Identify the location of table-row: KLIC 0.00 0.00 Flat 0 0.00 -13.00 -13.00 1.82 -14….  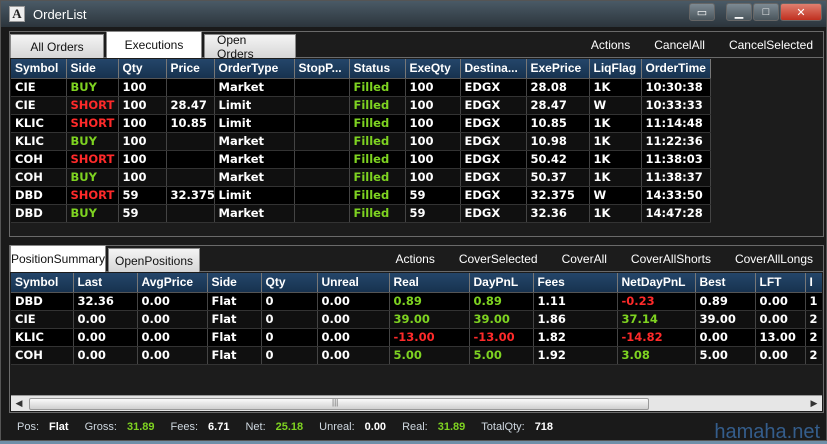
(416, 337).